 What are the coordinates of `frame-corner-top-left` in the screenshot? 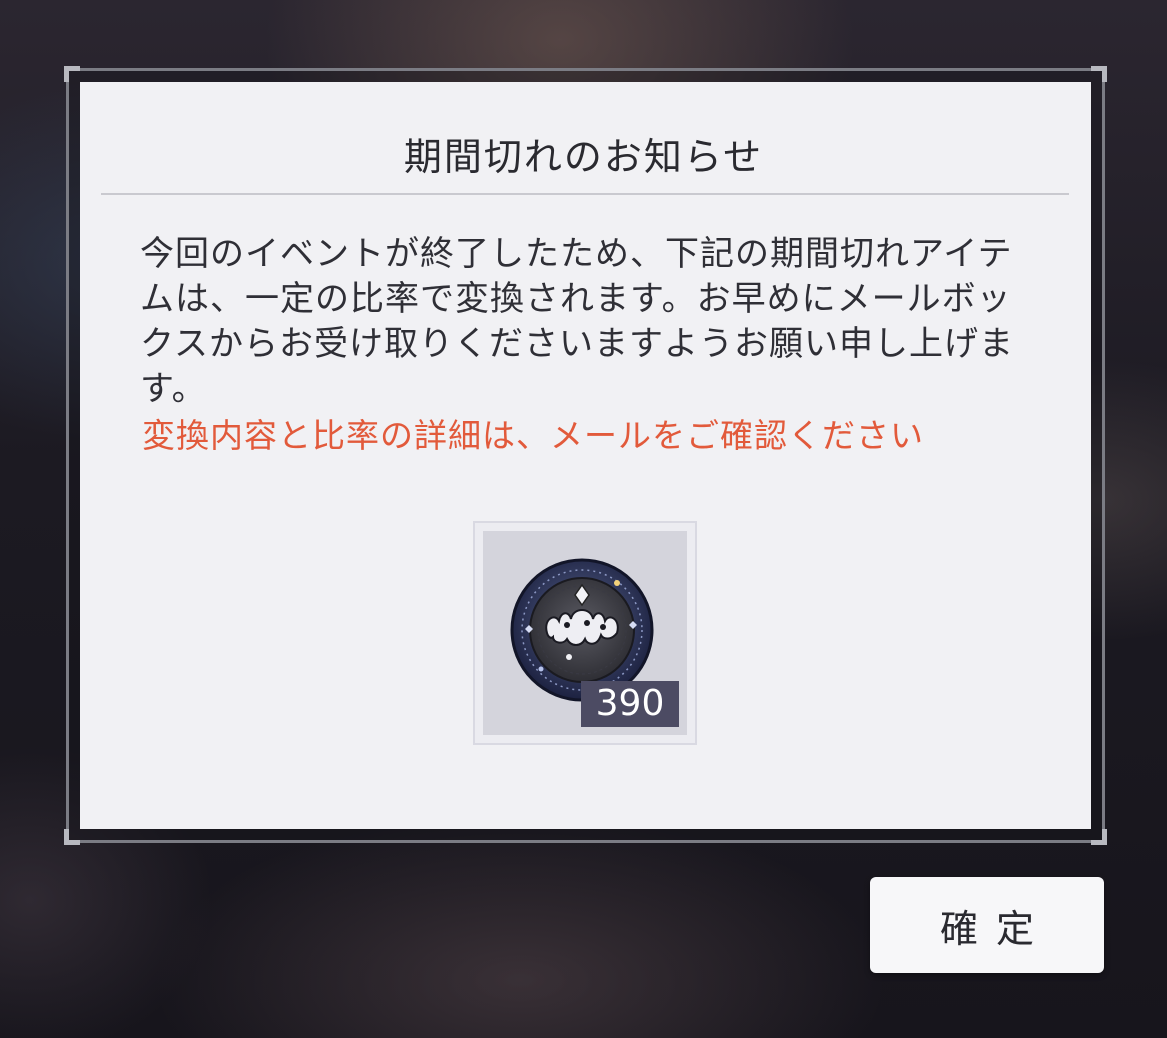 It's located at (72, 74).